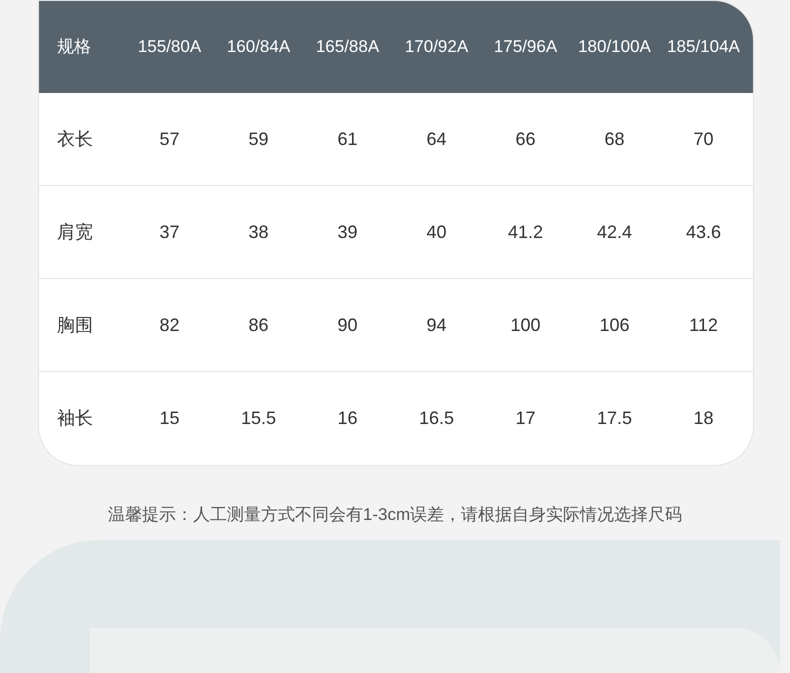 This screenshot has height=673, width=790. Describe the element at coordinates (347, 139) in the screenshot. I see `table-cell-text: 61` at that location.